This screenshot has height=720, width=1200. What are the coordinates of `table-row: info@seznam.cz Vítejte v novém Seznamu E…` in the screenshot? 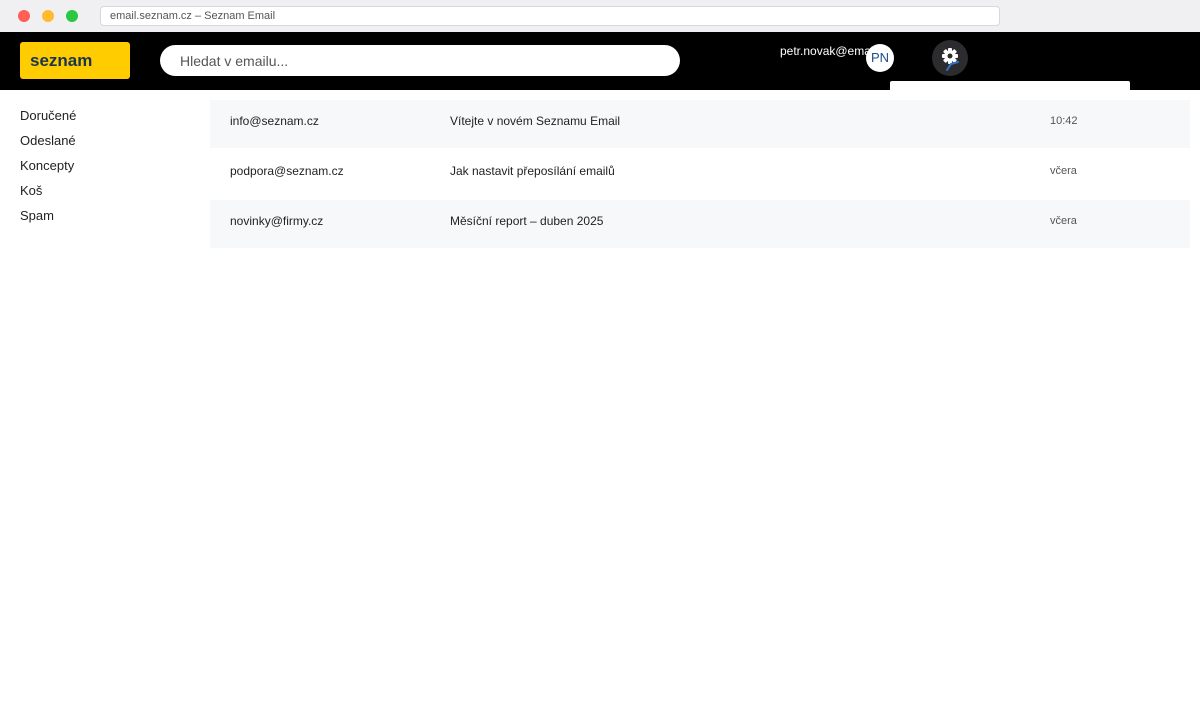 It's located at (700, 124).